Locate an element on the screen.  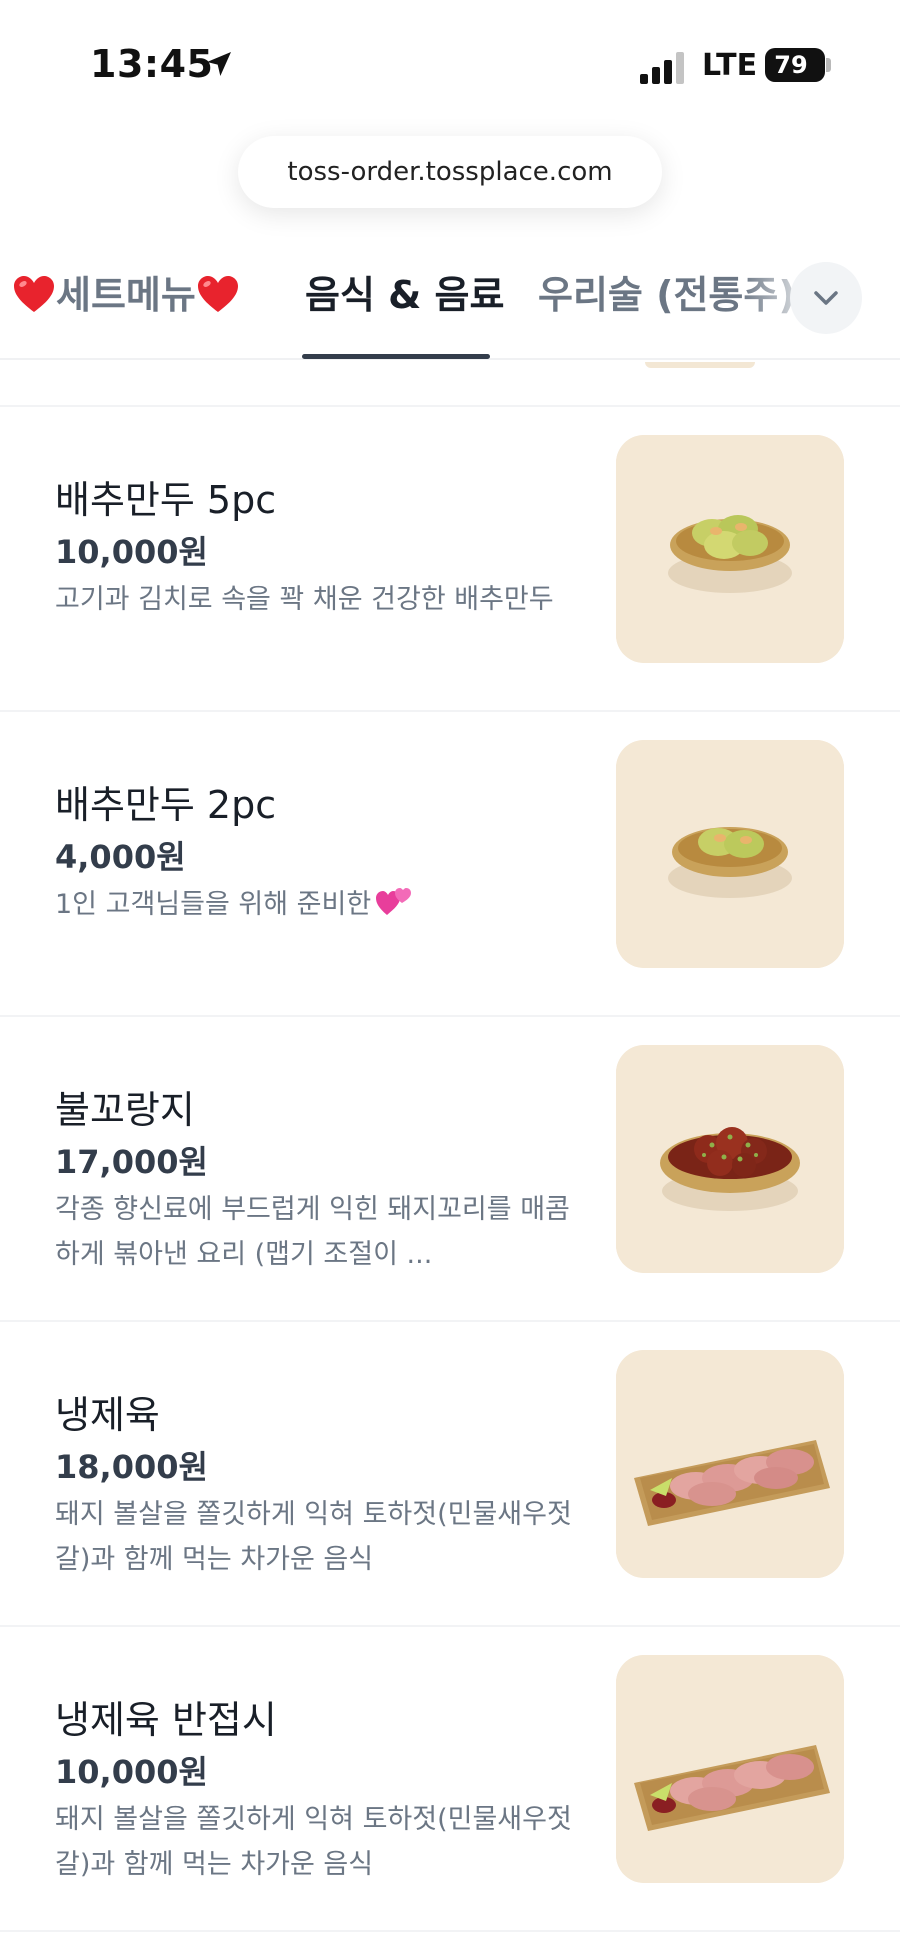
two-hearts-icon is located at coordinates (394, 901).